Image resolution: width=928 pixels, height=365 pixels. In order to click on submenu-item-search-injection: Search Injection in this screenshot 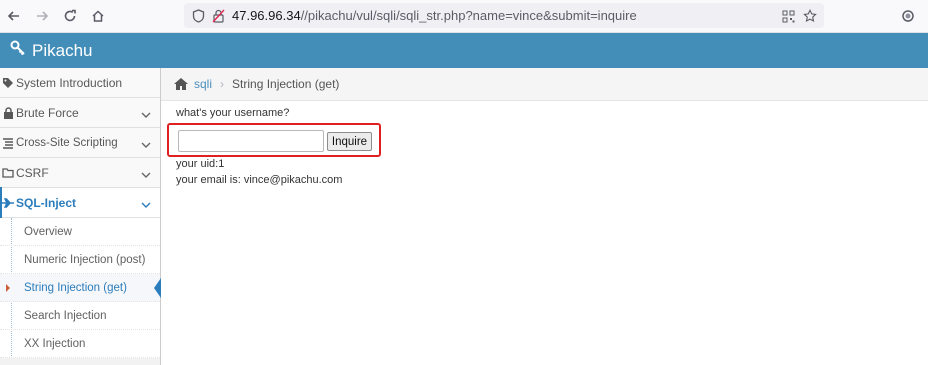, I will do `click(80, 316)`.